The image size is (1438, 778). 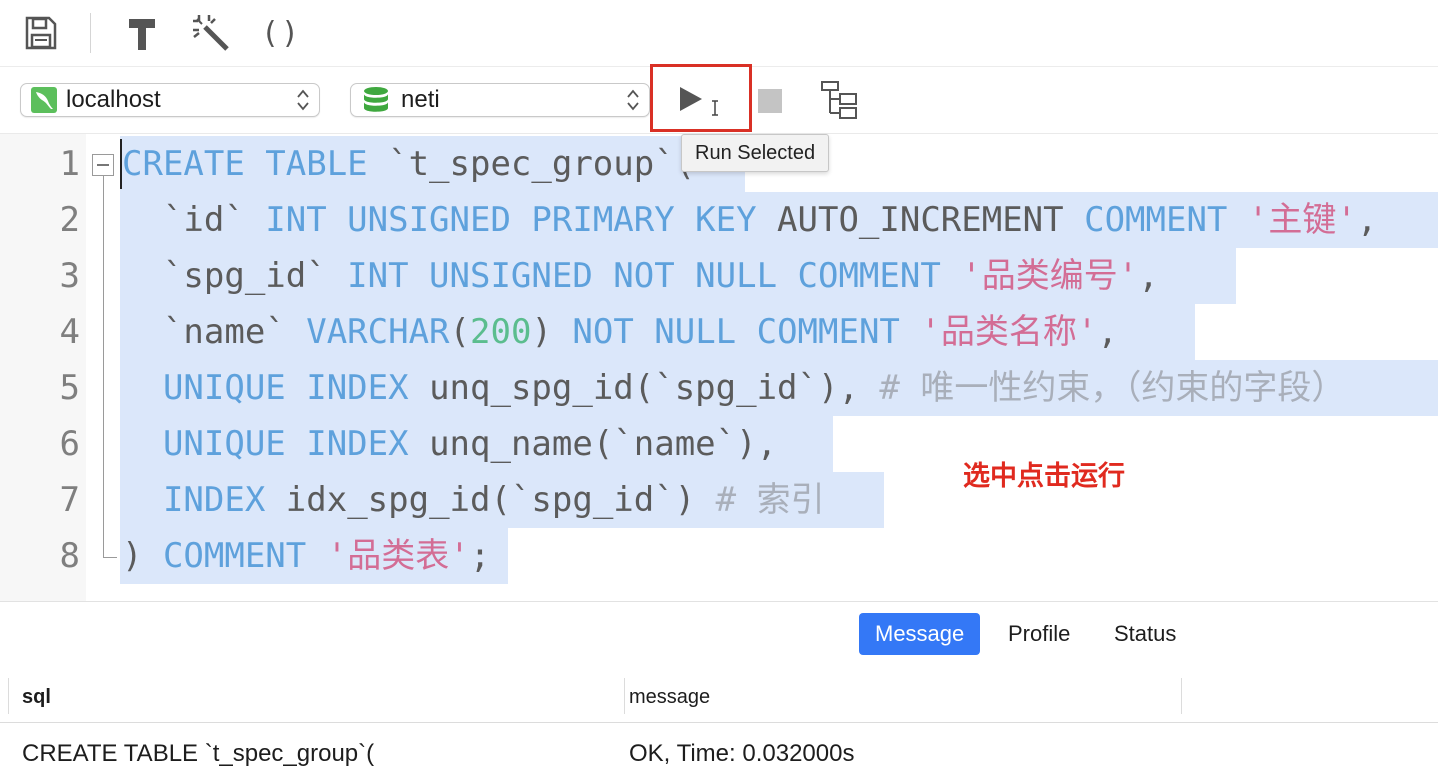 What do you see at coordinates (1009, 332) in the screenshot?
I see `code-token: '品类名称'` at bounding box center [1009, 332].